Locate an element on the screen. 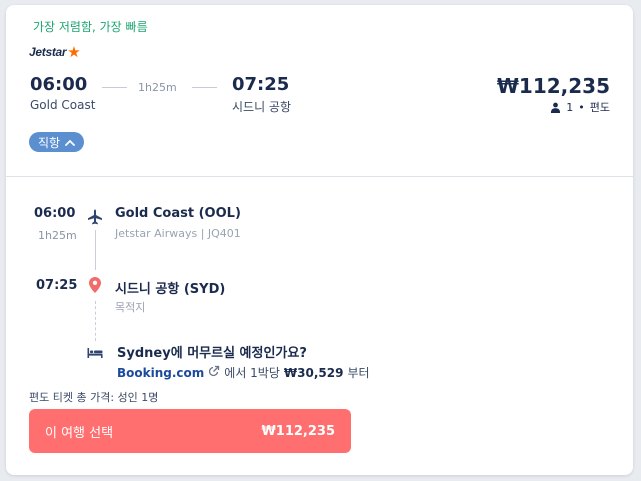  booking-offer-suffix: 부터 is located at coordinates (358, 373).